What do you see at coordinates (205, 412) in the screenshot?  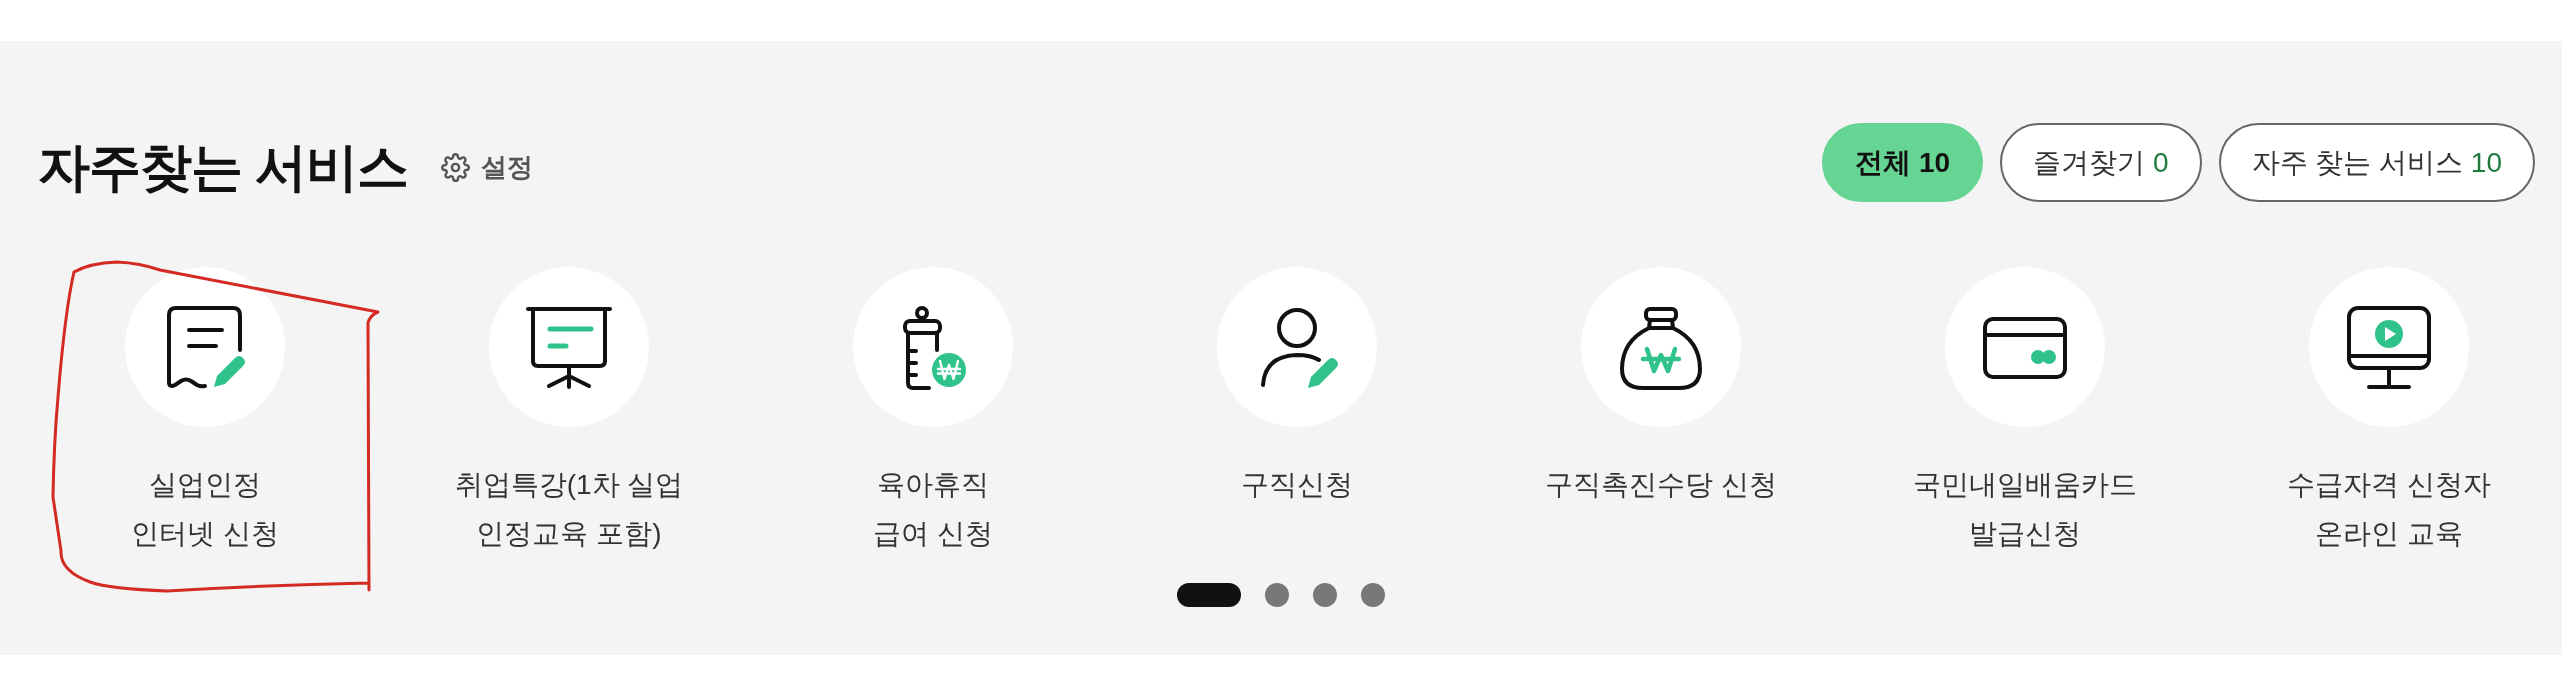 I see `service-link: 실업인정 인터넷 신청` at bounding box center [205, 412].